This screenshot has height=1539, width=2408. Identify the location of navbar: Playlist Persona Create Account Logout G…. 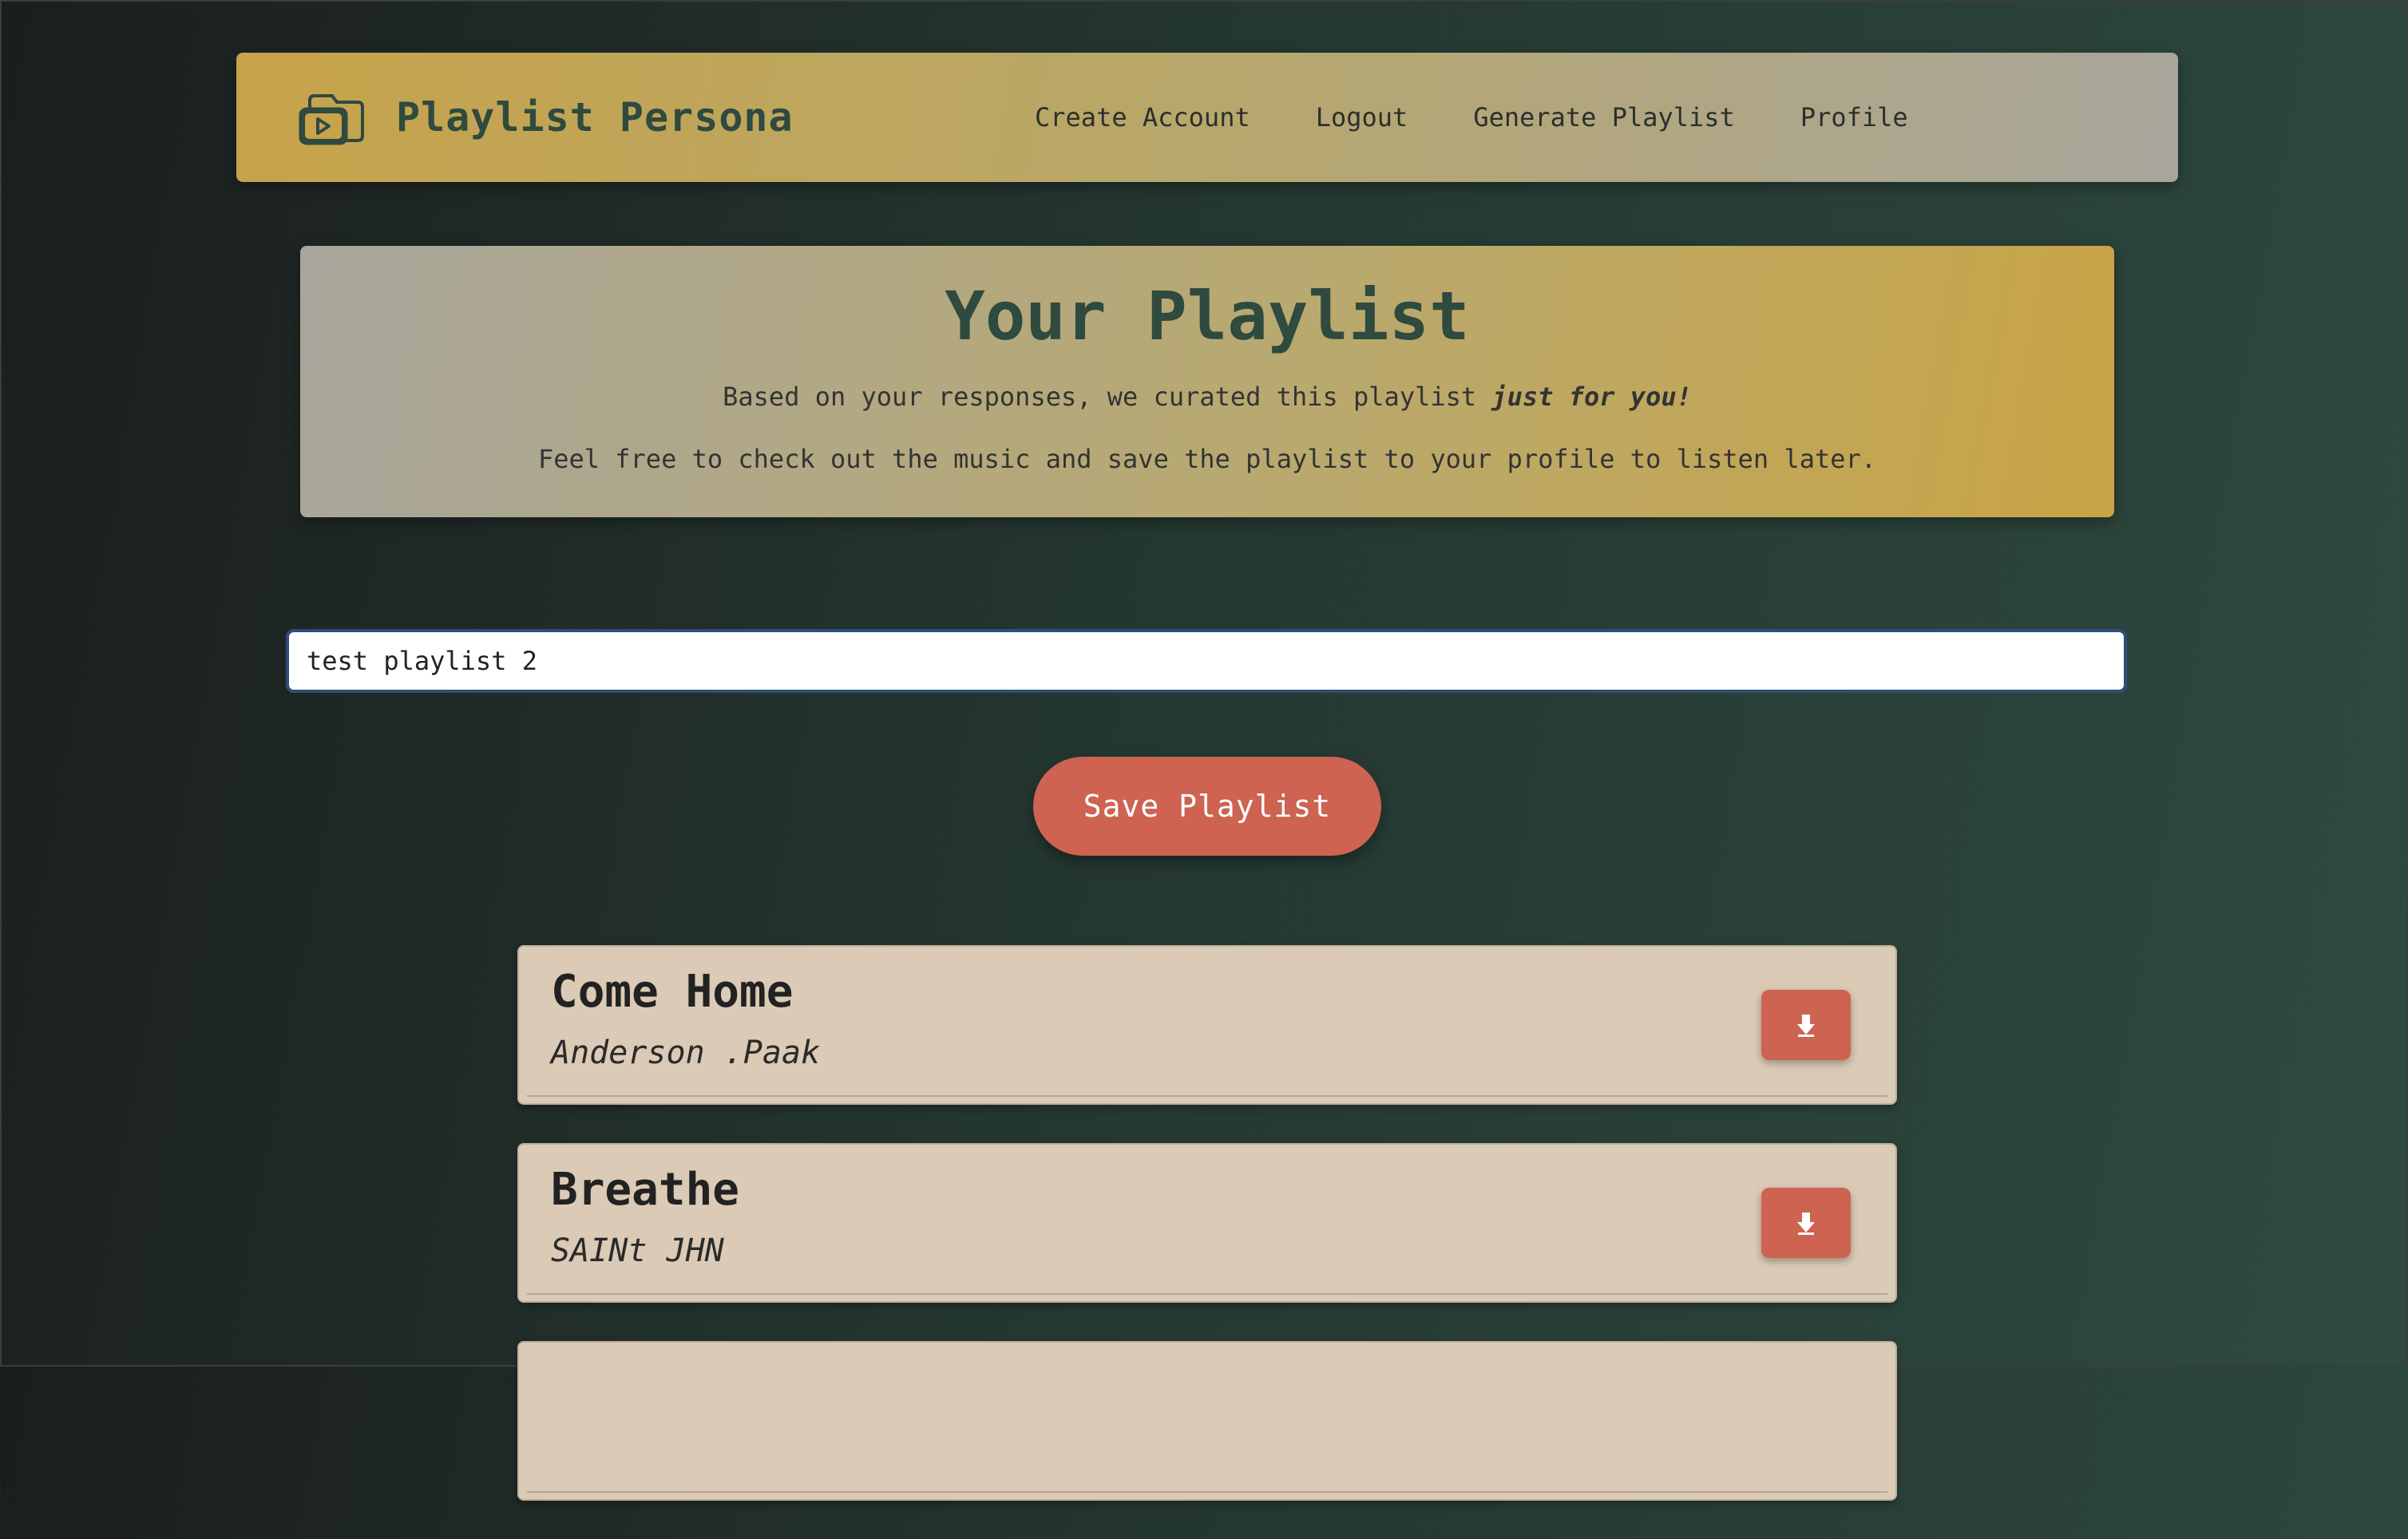
(1207, 117).